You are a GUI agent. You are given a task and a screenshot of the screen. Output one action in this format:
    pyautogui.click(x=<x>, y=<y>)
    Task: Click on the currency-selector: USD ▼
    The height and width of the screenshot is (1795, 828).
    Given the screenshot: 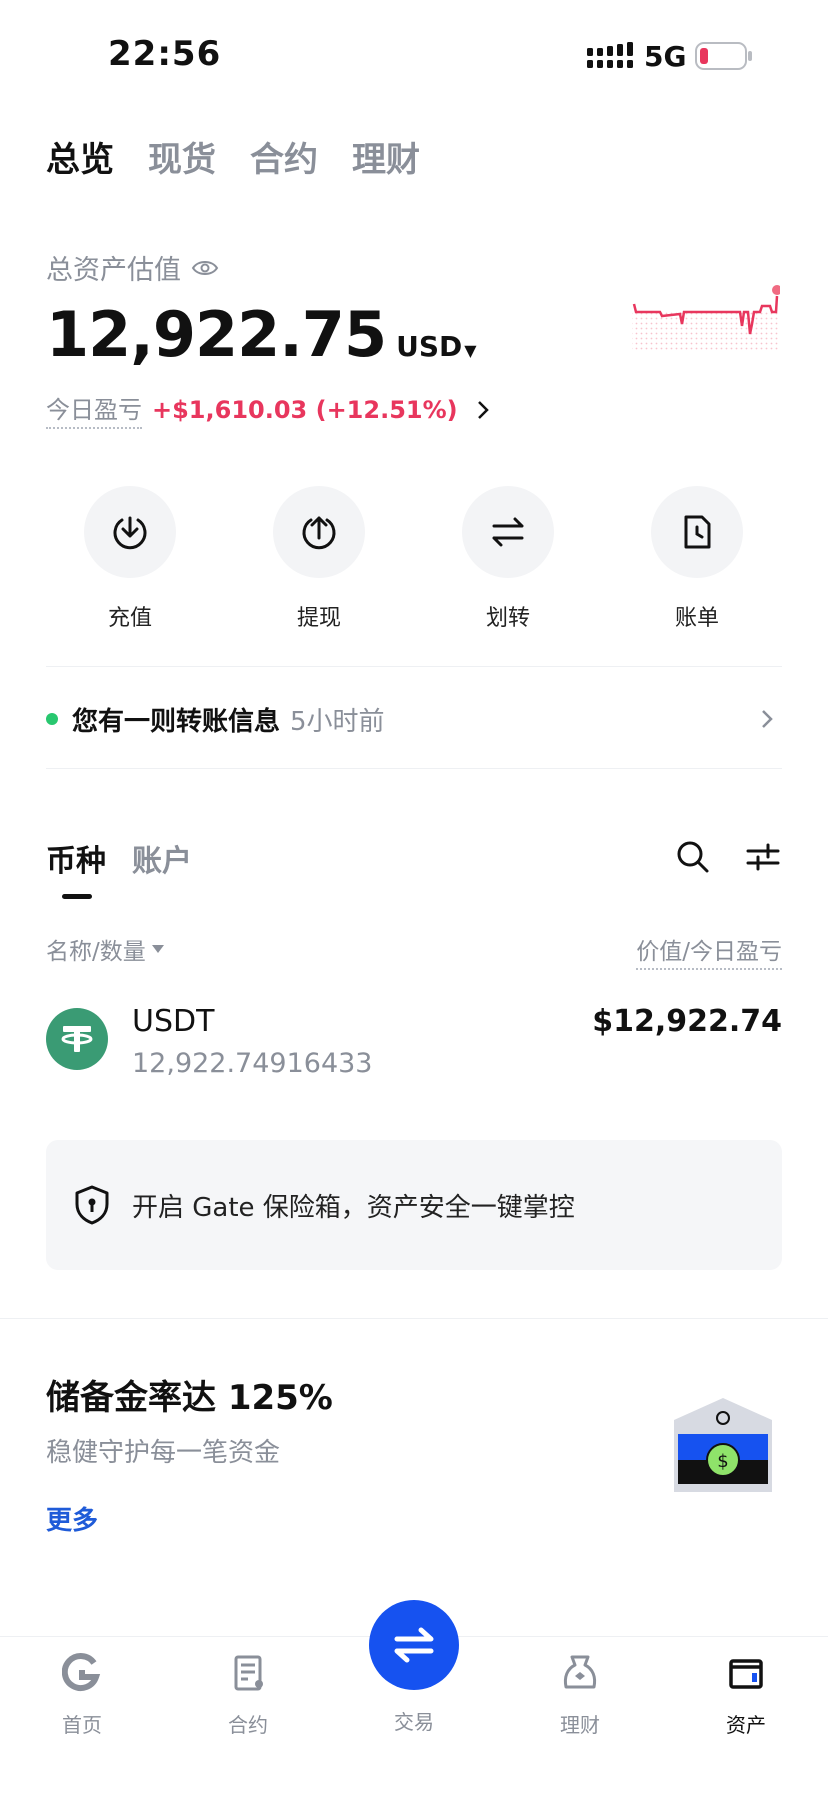 What is the action you would take?
    pyautogui.click(x=436, y=346)
    